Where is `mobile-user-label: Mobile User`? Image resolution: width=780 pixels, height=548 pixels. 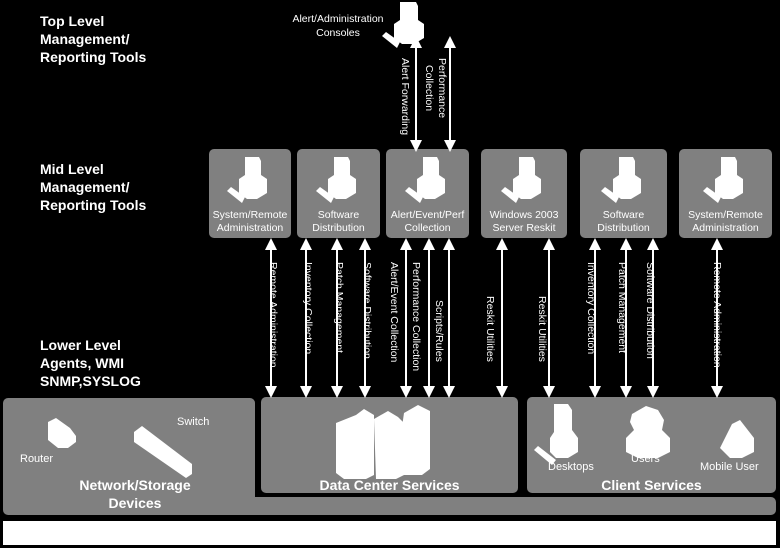
mobile-user-label: Mobile User is located at coordinates (729, 467).